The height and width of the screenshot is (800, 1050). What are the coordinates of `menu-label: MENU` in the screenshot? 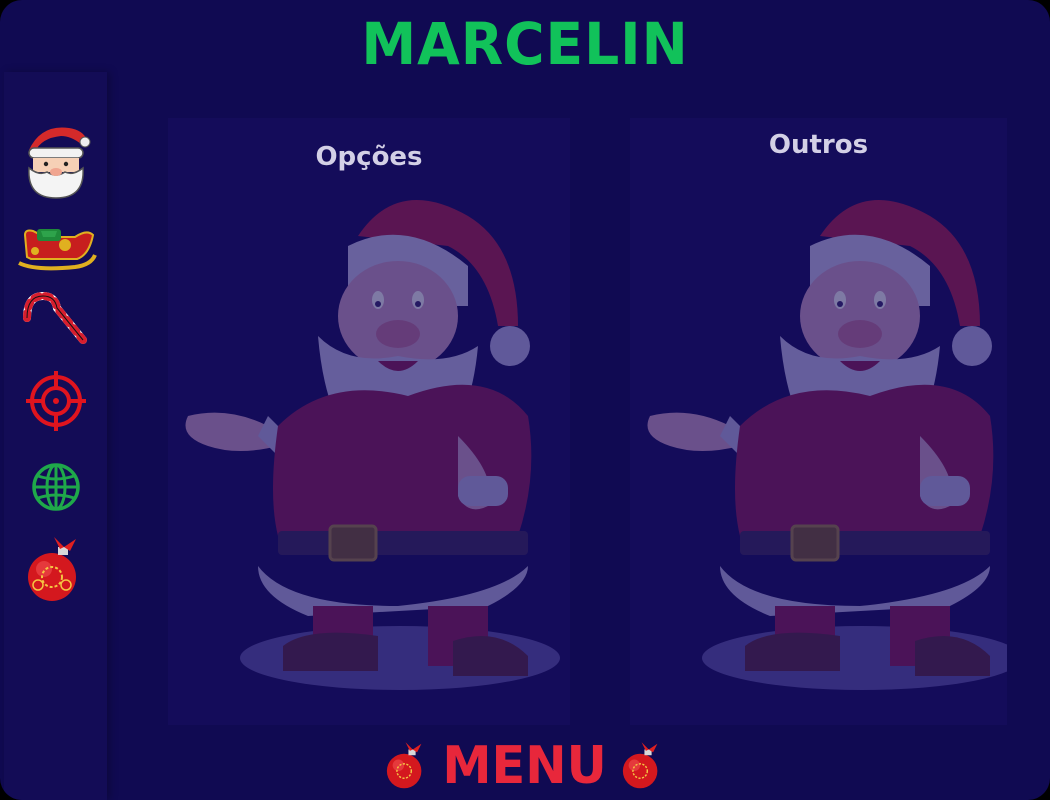 It's located at (525, 766).